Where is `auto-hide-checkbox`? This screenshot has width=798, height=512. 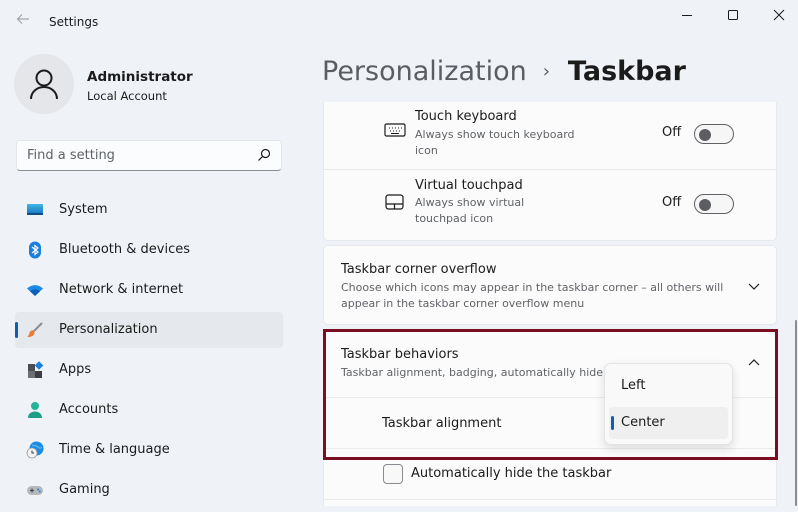 auto-hide-checkbox is located at coordinates (393, 474).